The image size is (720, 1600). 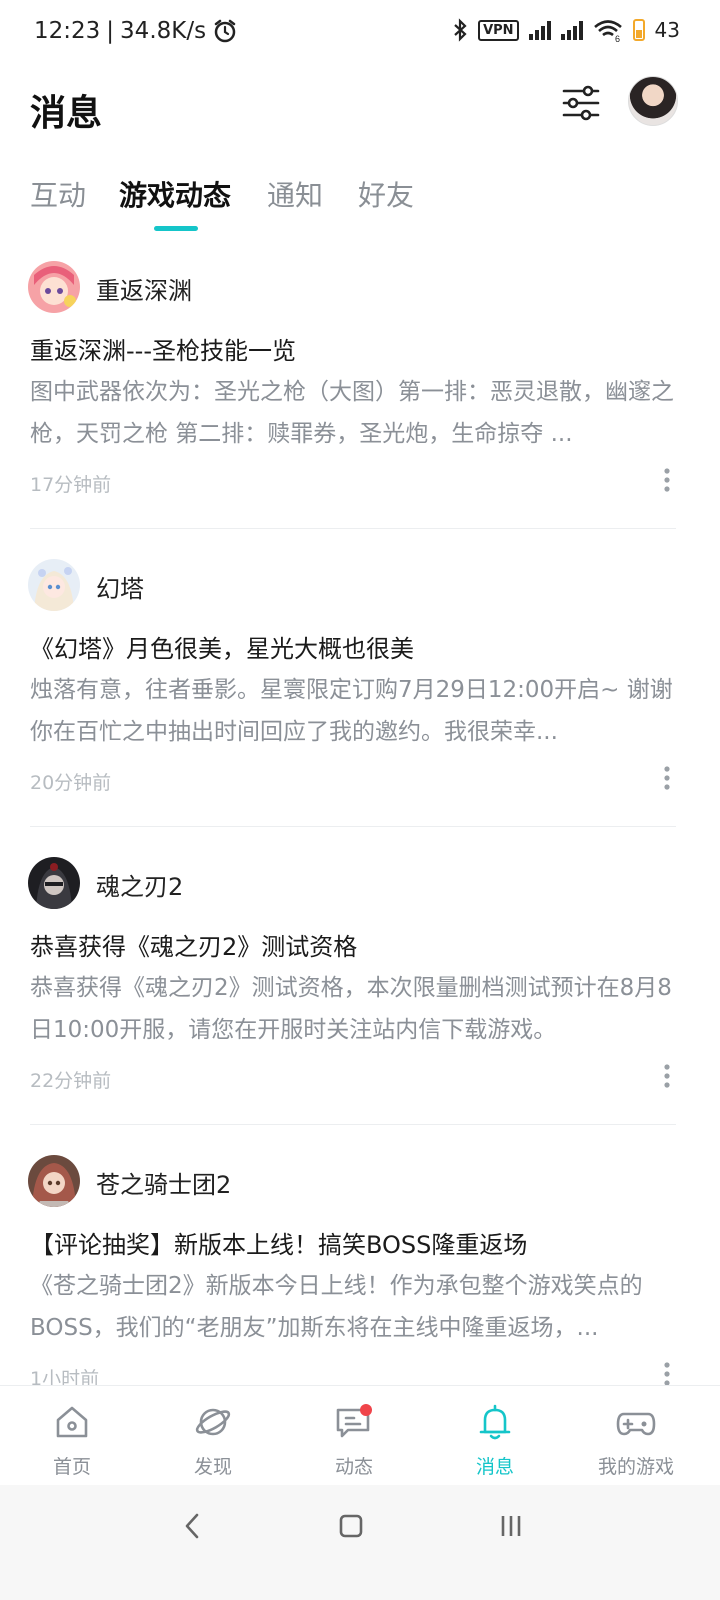 What do you see at coordinates (65, 1376) in the screenshot?
I see `post-time: 1小时前` at bounding box center [65, 1376].